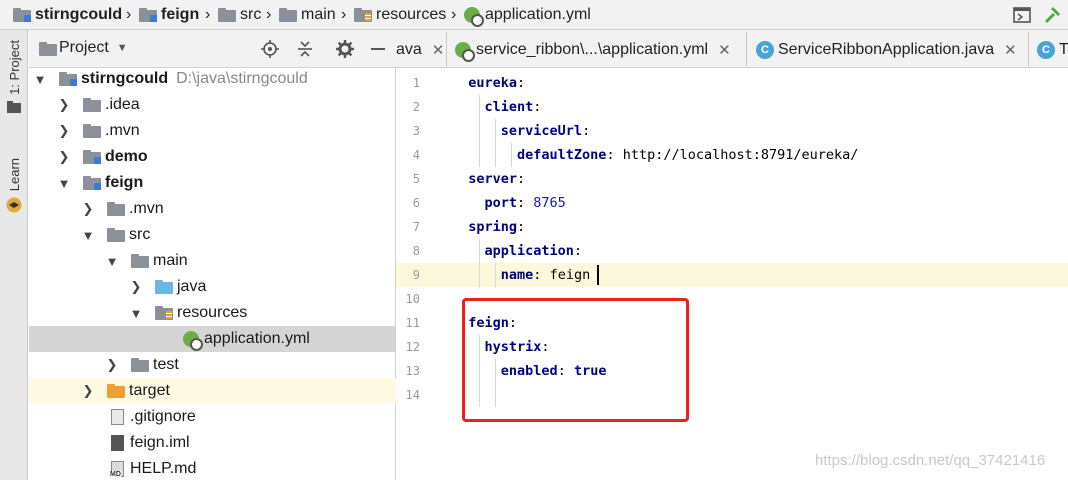 The image size is (1068, 482). What do you see at coordinates (765, 50) in the screenshot?
I see `spring-class-icon: C` at bounding box center [765, 50].